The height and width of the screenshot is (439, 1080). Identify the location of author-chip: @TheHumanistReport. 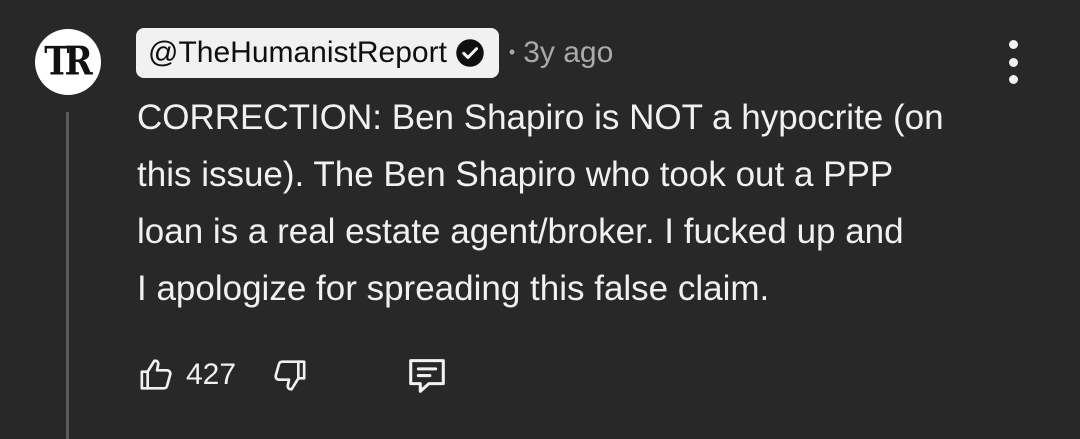
(317, 53).